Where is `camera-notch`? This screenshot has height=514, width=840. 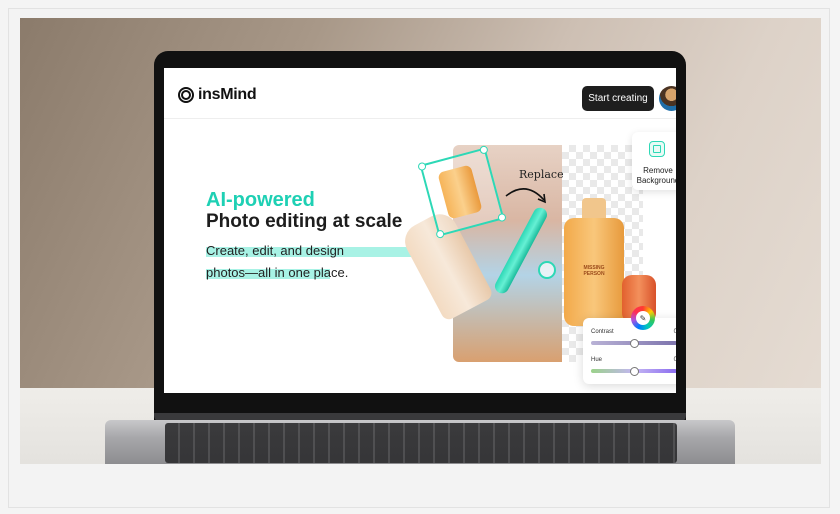
camera-notch is located at coordinates (421, 58).